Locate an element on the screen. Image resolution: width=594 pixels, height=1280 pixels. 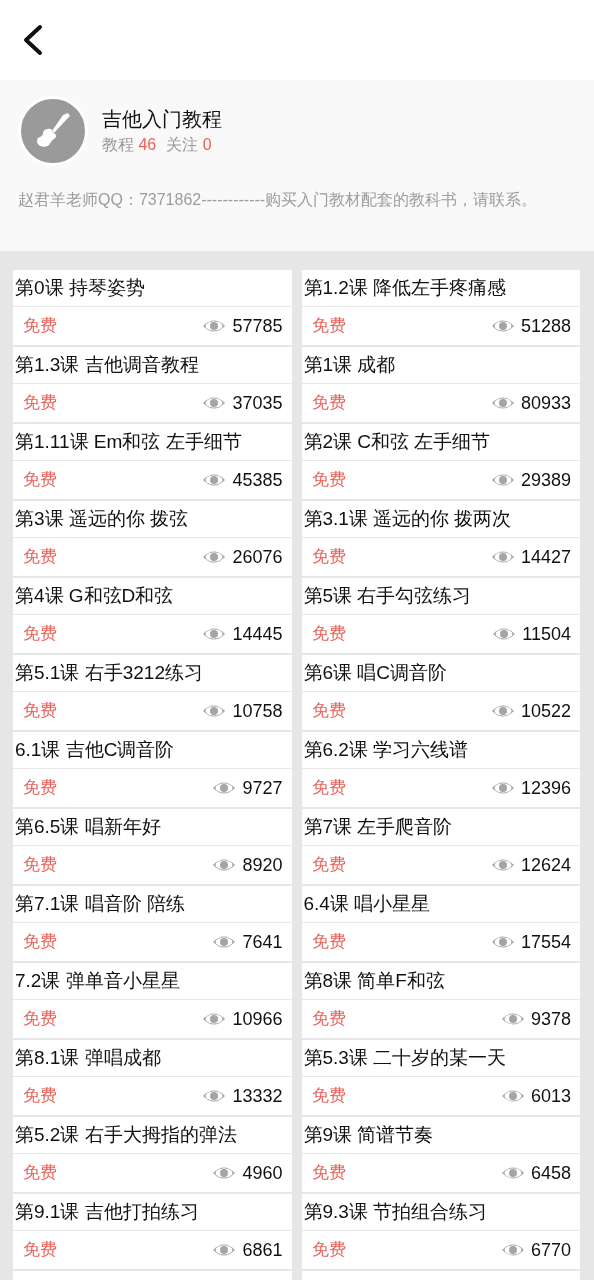
view-count: 6770 is located at coordinates (550, 1250).